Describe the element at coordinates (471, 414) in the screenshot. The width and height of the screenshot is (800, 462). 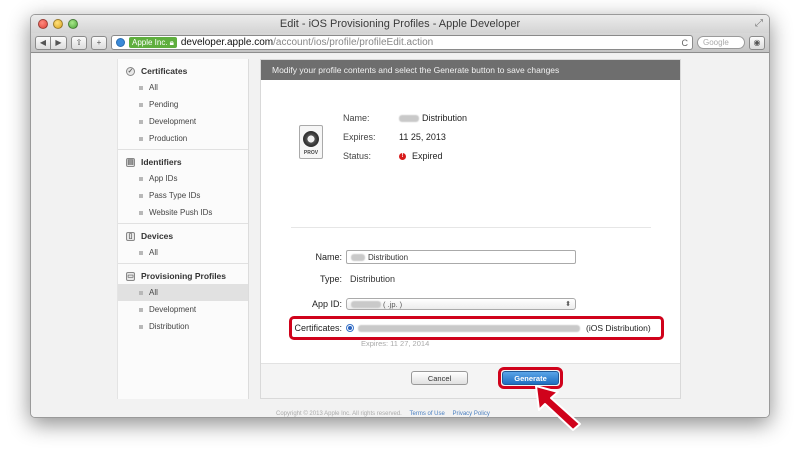
I see `privacy-link: Privacy Policy` at that location.